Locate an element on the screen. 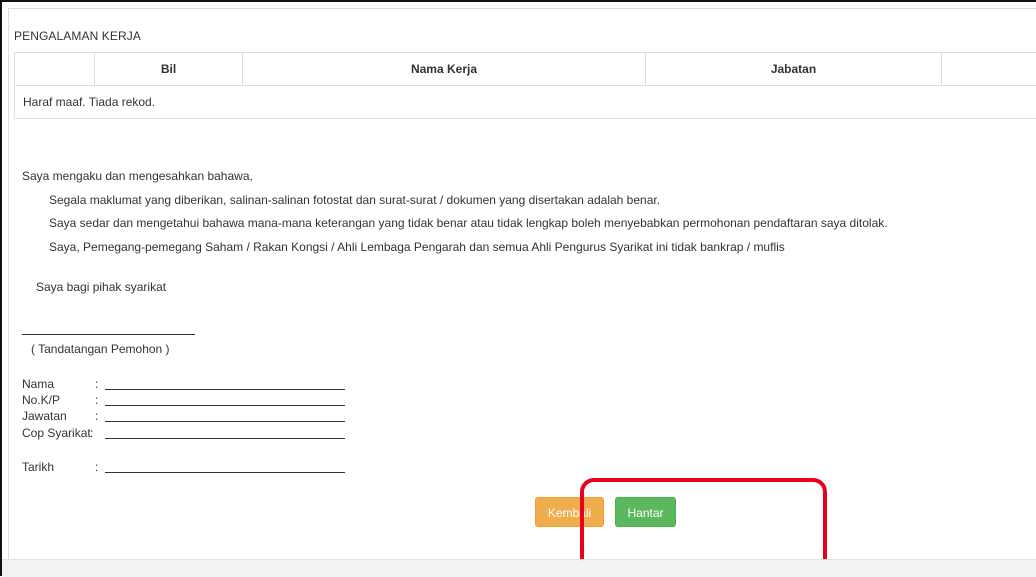 This screenshot has width=1036, height=577. table-header-row: Bil Nama Kerja Jabatan is located at coordinates (525, 69).